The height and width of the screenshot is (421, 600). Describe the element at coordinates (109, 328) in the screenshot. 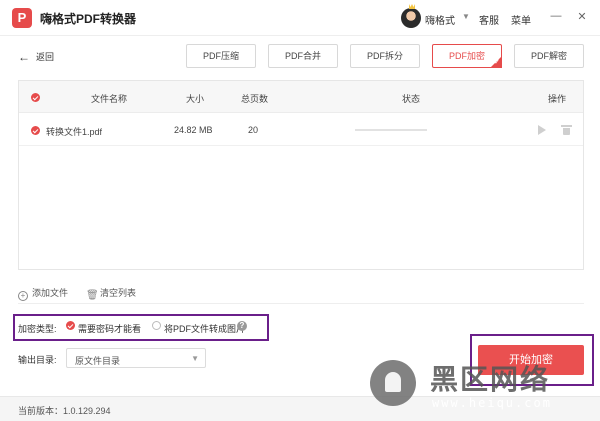

I see `option-password-label: 需要密码才能看` at that location.